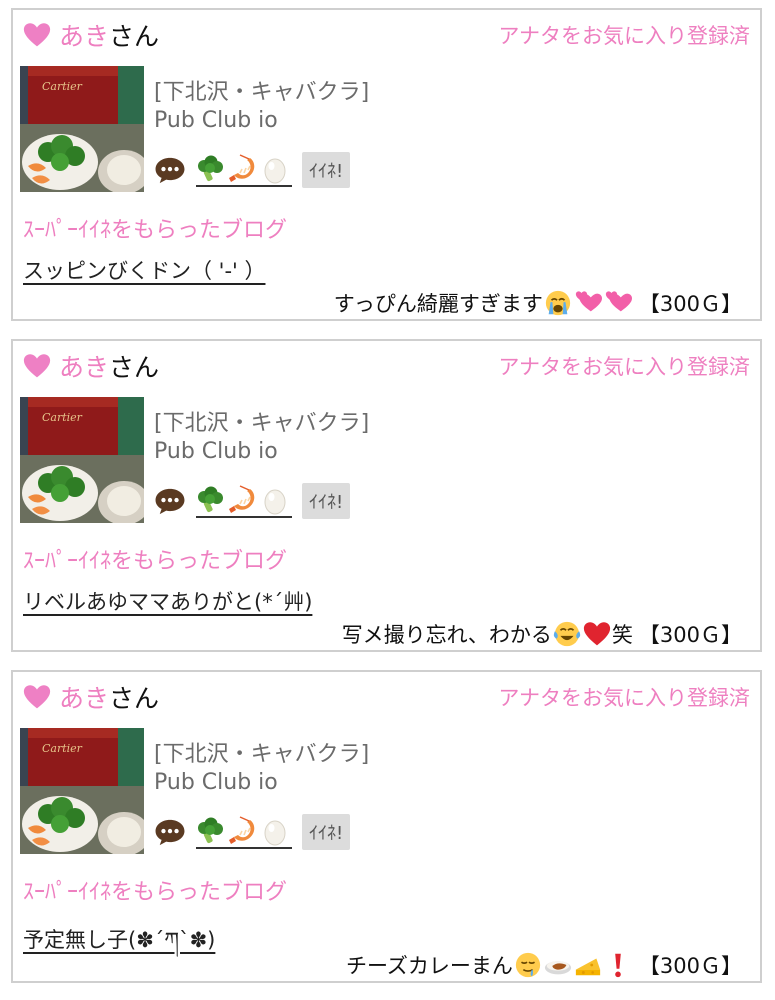  Describe the element at coordinates (567, 634) in the screenshot. I see `tears-of-joy-icon` at that location.